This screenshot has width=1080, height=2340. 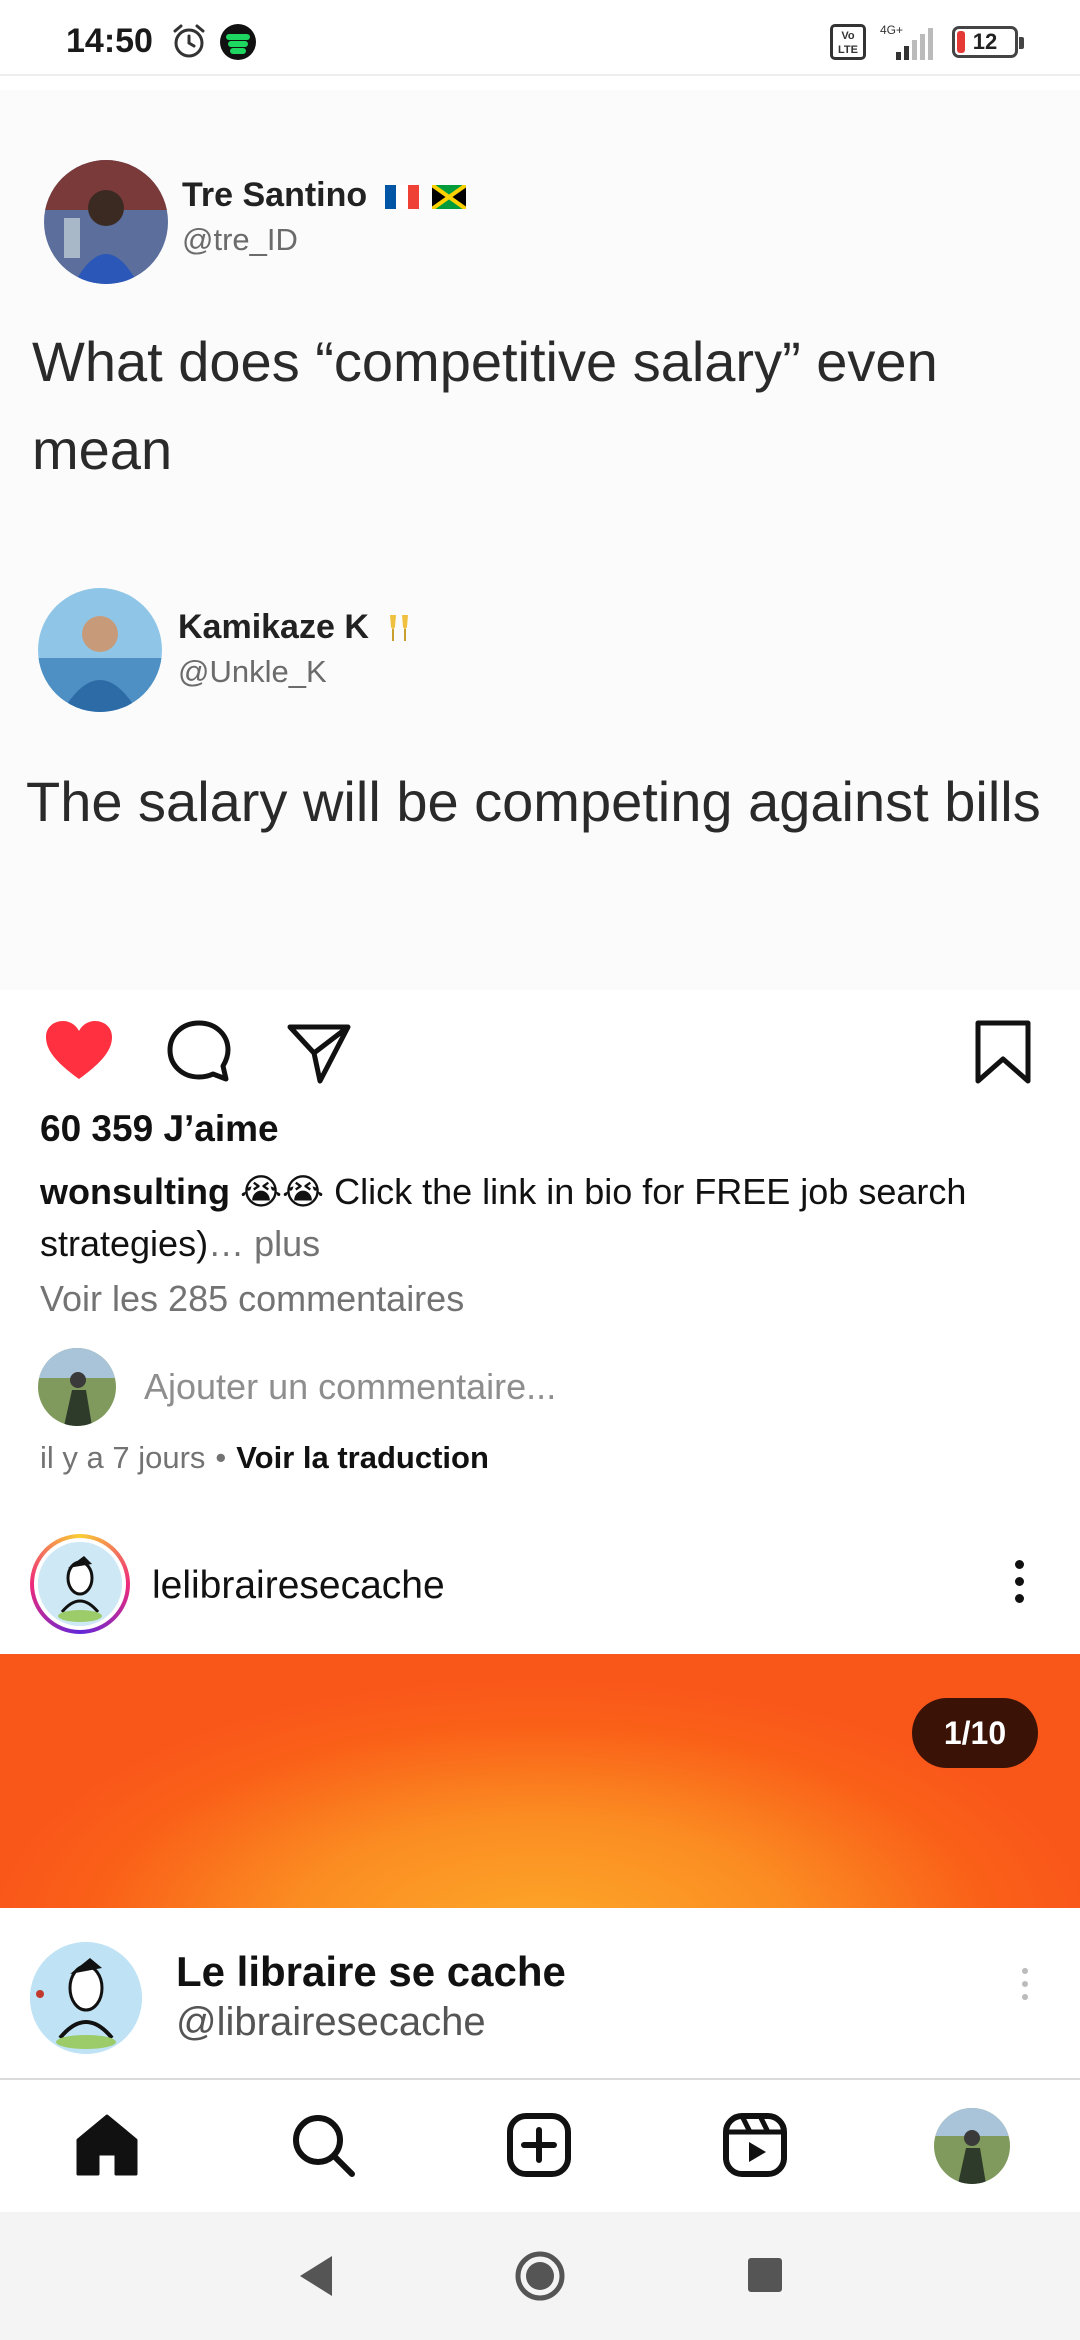 What do you see at coordinates (264, 1243) in the screenshot?
I see `caption-more-link: … plus` at bounding box center [264, 1243].